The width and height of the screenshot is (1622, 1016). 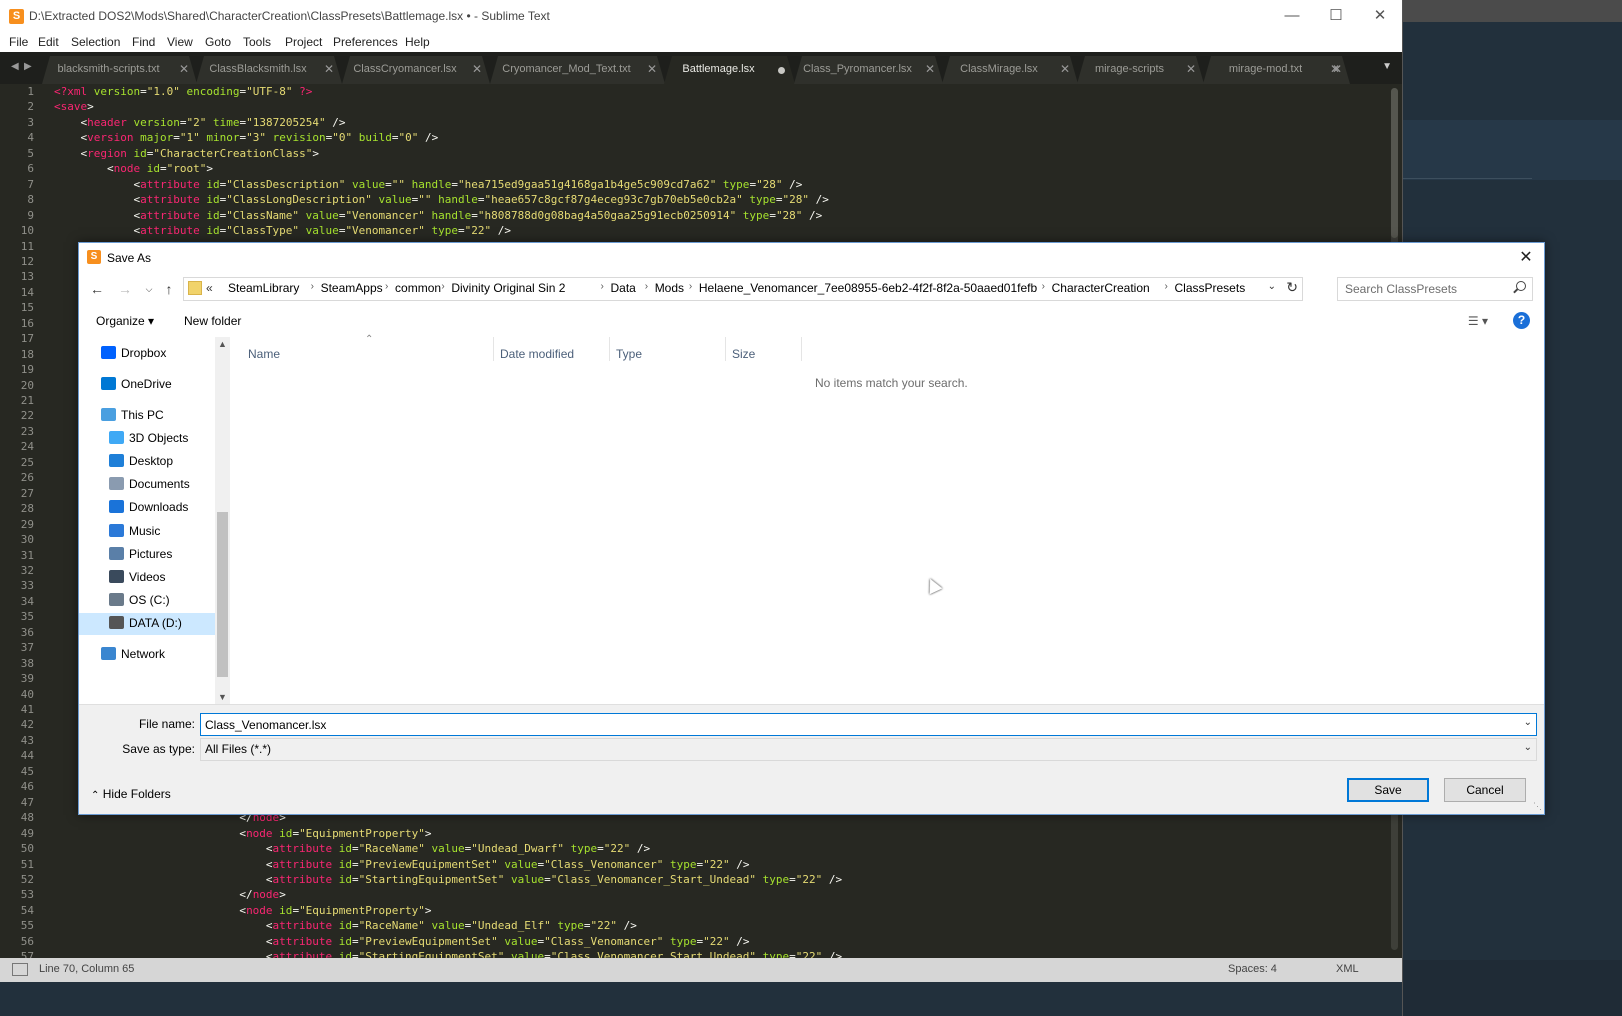 What do you see at coordinates (183, 91) in the screenshot?
I see `code-line: <?xml version="1.0" encoding="UTF-8" ?>` at bounding box center [183, 91].